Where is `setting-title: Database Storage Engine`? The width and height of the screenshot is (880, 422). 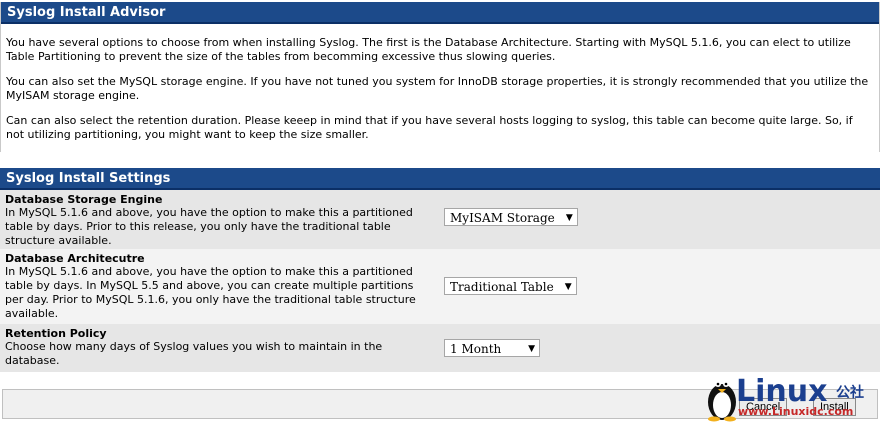
setting-title: Database Storage Engine is located at coordinates (84, 199).